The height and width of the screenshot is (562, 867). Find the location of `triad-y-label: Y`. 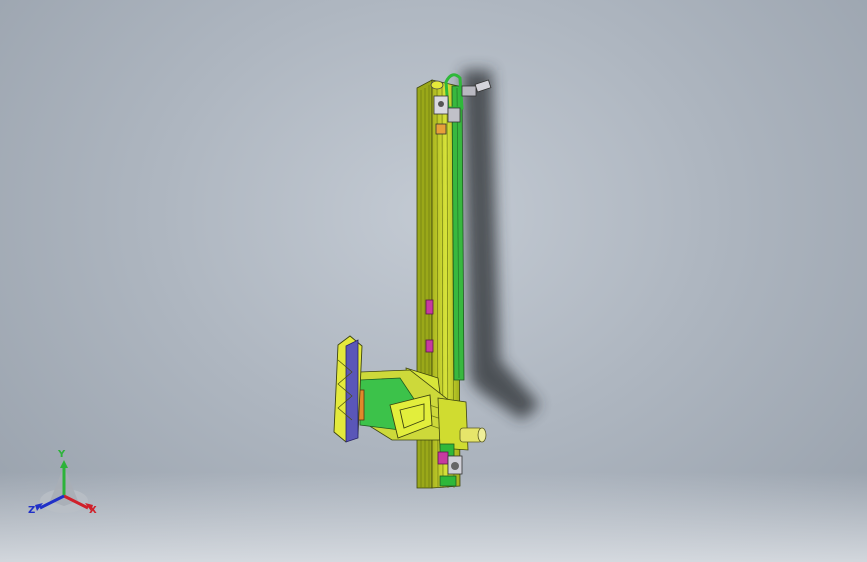

triad-y-label: Y is located at coordinates (62, 454).